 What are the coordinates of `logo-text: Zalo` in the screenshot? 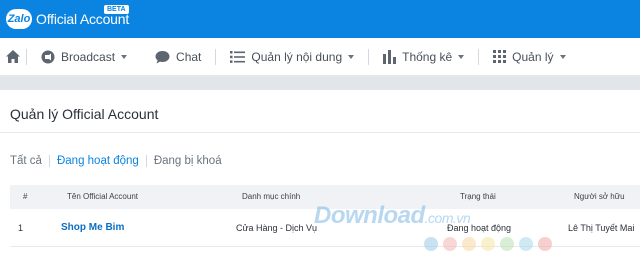 It's located at (19, 19).